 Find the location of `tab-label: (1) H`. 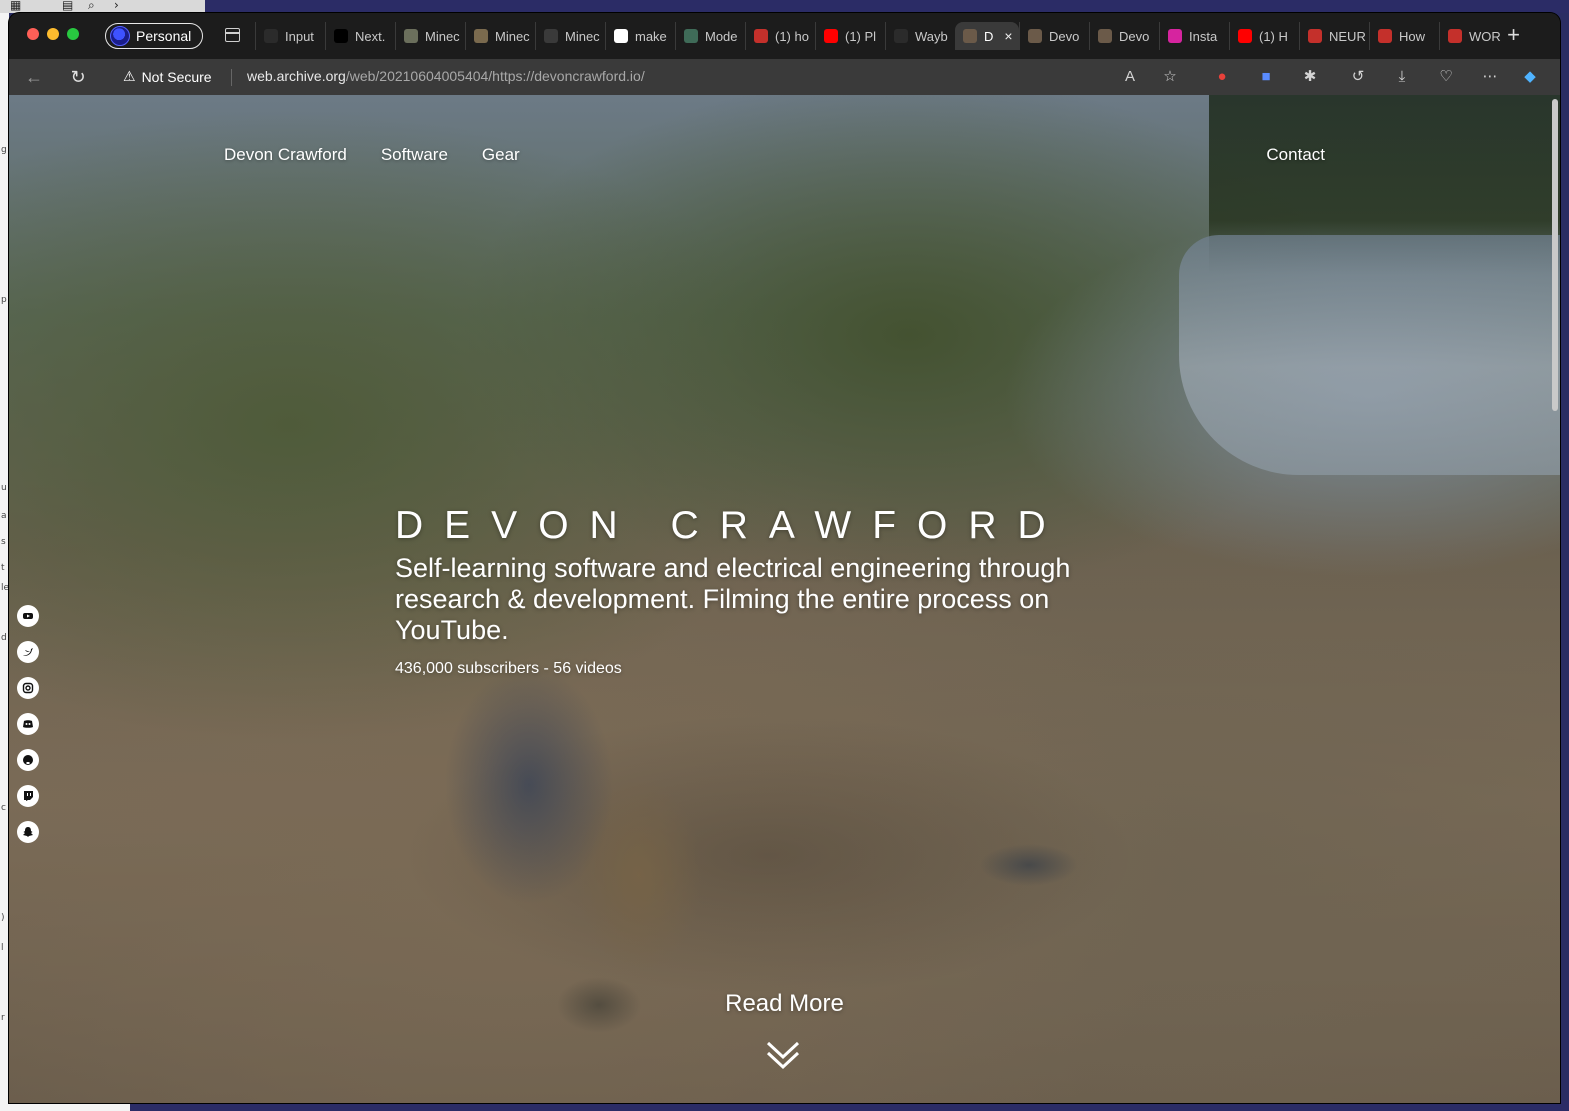

tab-label: (1) H is located at coordinates (1273, 36).